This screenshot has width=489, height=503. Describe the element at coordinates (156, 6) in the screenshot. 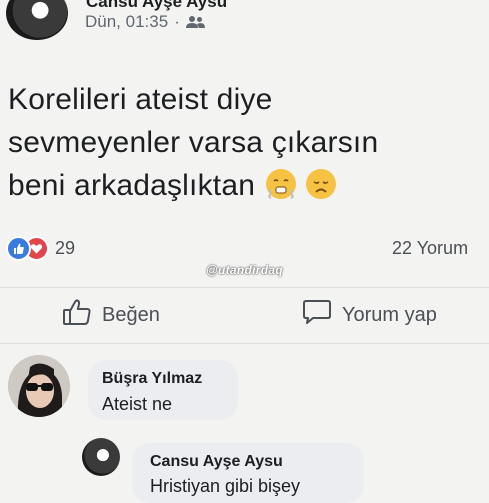

I see `post-author-name: Cansu Ayşe Aysu` at that location.